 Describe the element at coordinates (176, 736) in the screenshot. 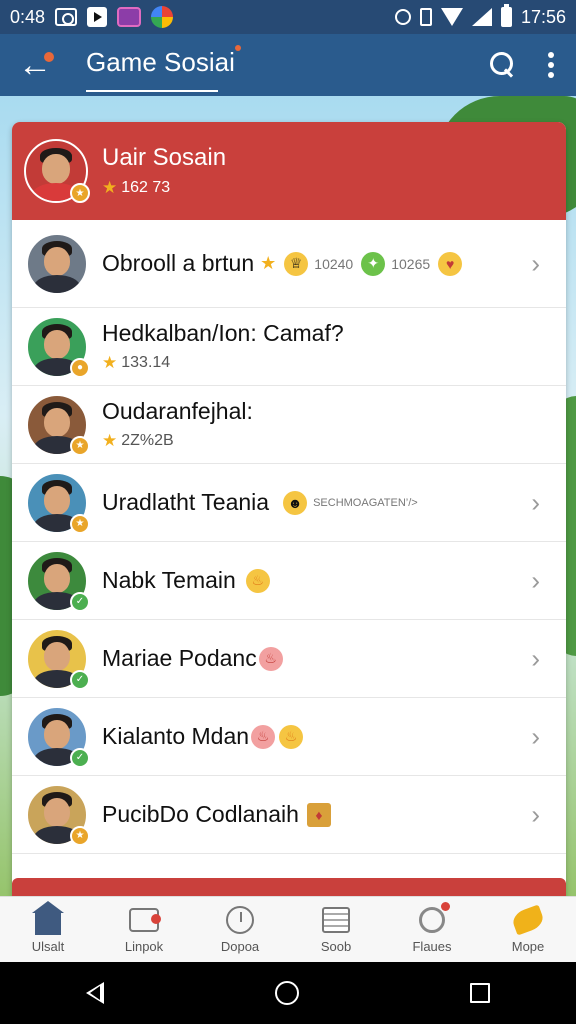

I see `list-item-name-text: Kialanto Mdan` at that location.